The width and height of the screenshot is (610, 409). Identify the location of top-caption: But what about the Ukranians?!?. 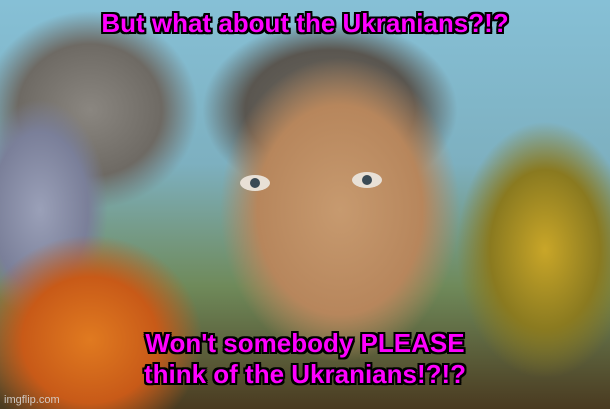
(305, 23).